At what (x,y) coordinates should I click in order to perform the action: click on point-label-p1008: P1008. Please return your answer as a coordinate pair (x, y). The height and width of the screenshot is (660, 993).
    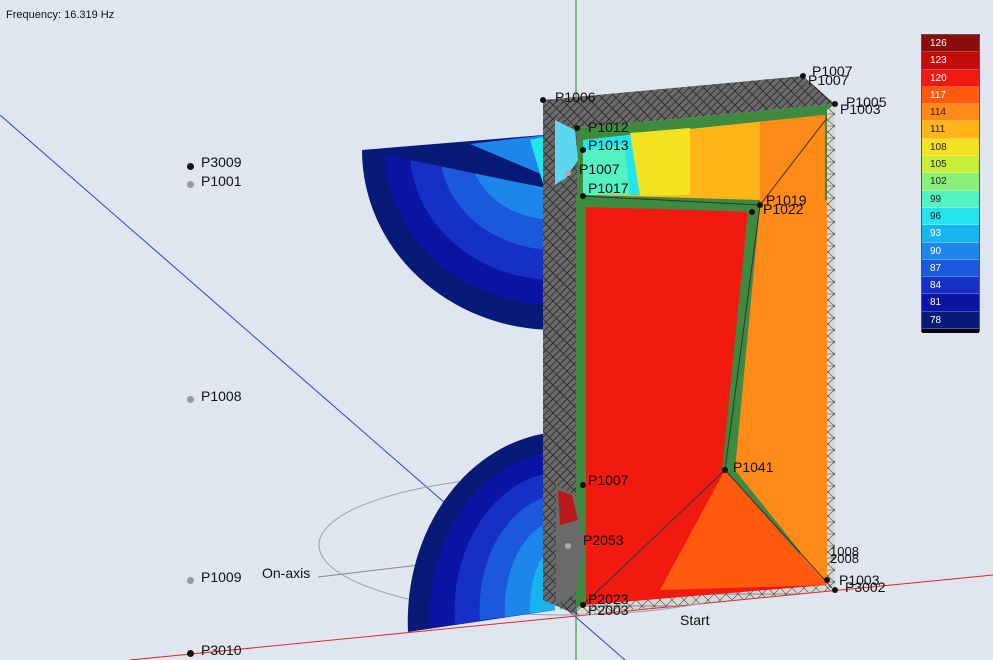
    Looking at the image, I should click on (221, 396).